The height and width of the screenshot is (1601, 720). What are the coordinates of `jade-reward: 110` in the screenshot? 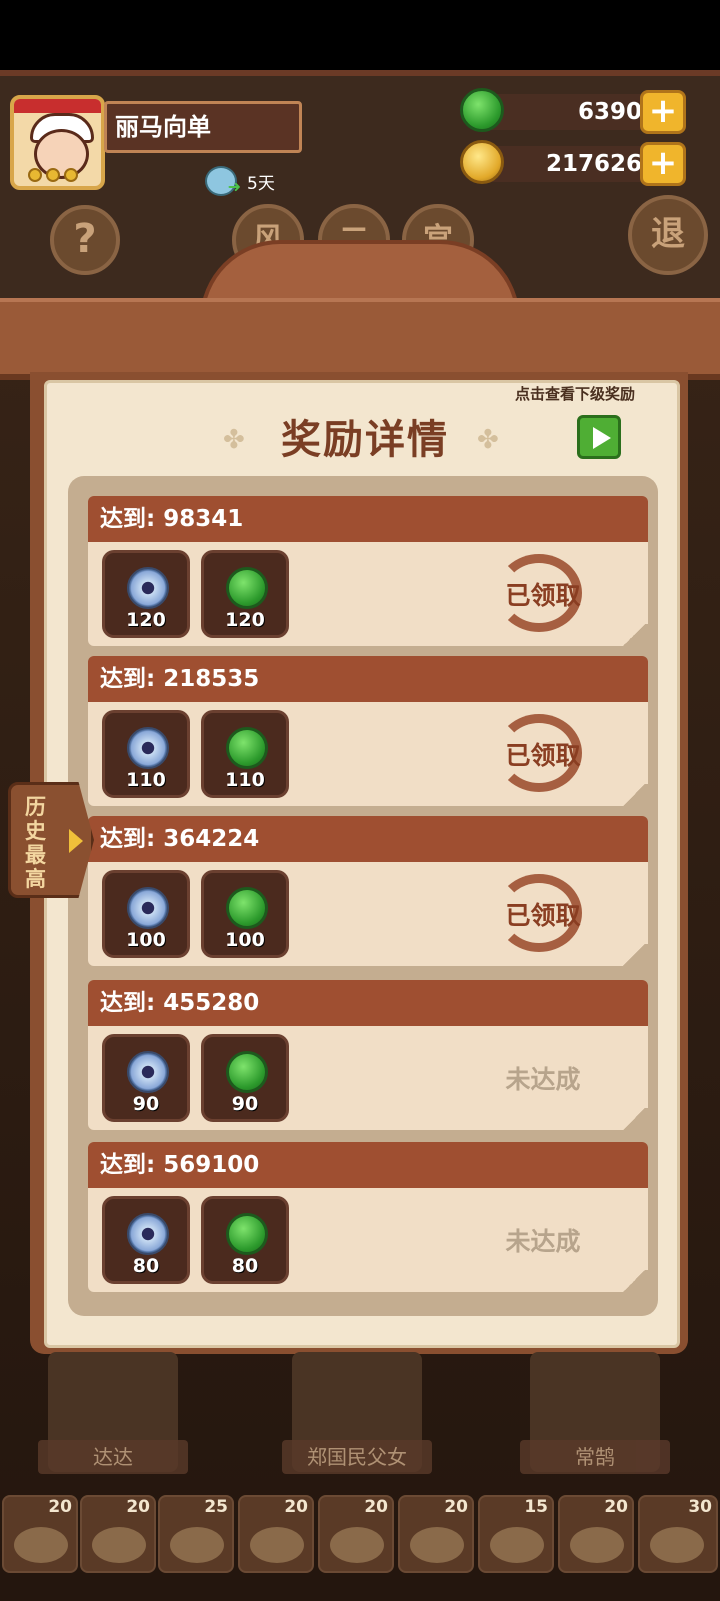 It's located at (245, 754).